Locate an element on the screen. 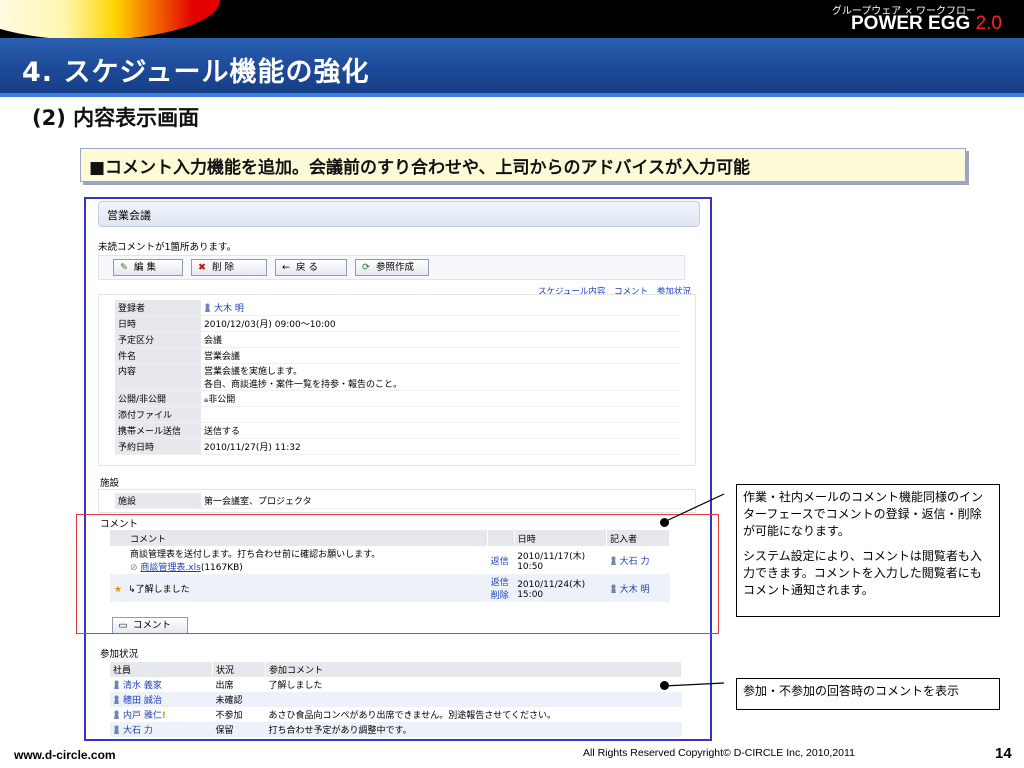 Image resolution: width=1024 pixels, height=768 pixels. callout-text-3: 参加・不参加の回答時のコメントを表示 is located at coordinates (851, 691).